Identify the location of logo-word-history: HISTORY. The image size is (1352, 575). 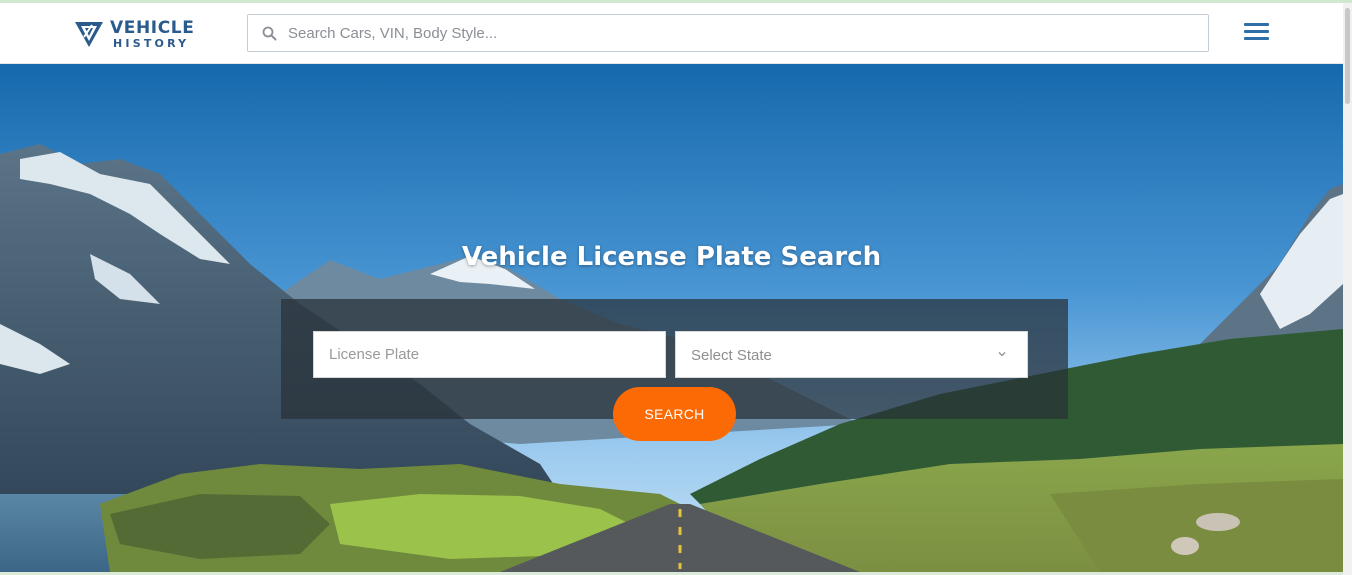
(151, 43).